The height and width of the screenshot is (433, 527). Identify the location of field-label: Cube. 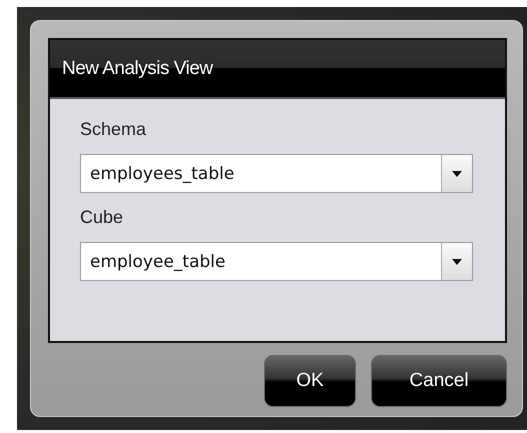
(102, 218).